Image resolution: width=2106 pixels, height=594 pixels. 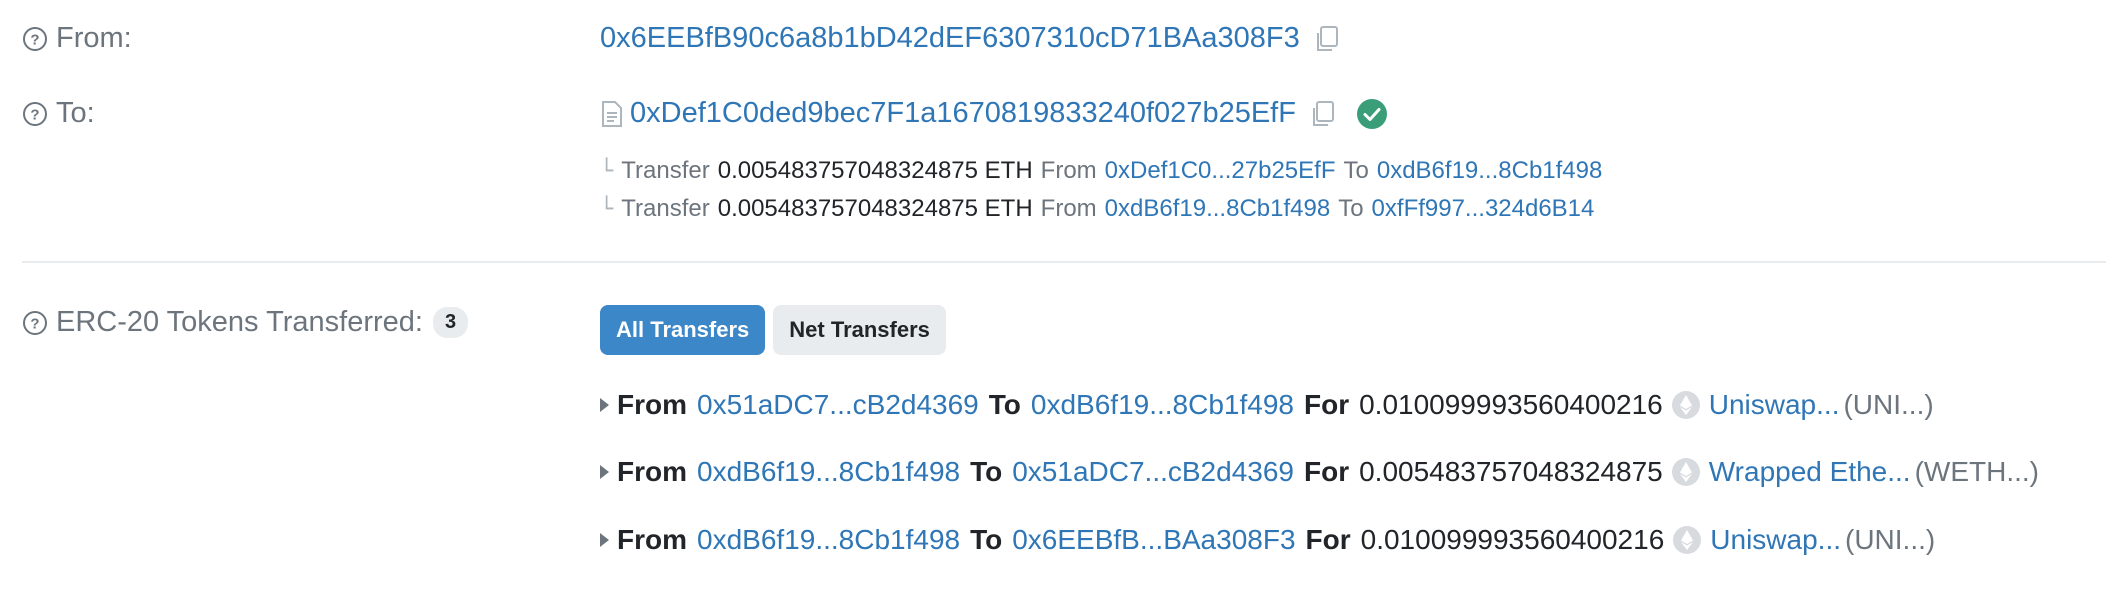 I want to click on section-divider, so click(x=1064, y=262).